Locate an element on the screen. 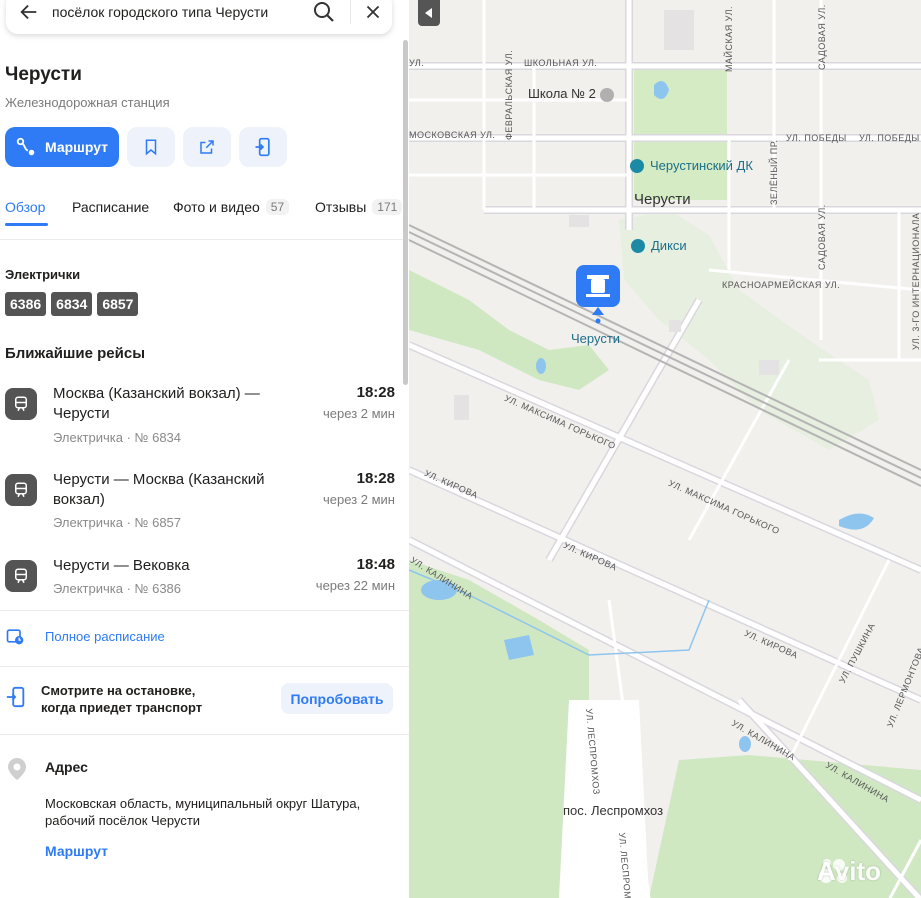 This screenshot has height=898, width=921. watermark: Avito is located at coordinates (849, 871).